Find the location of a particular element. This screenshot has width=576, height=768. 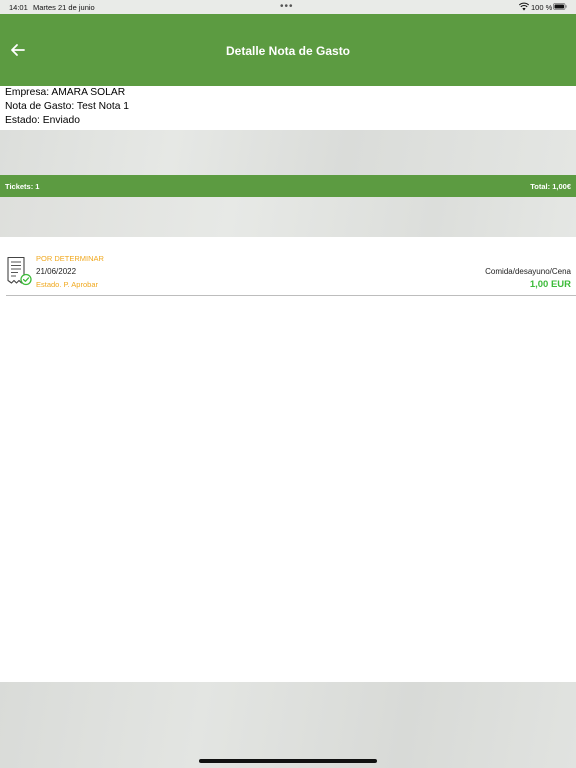

summary-bar: Tickets: 1 Total: 1,00€ is located at coordinates (288, 186).